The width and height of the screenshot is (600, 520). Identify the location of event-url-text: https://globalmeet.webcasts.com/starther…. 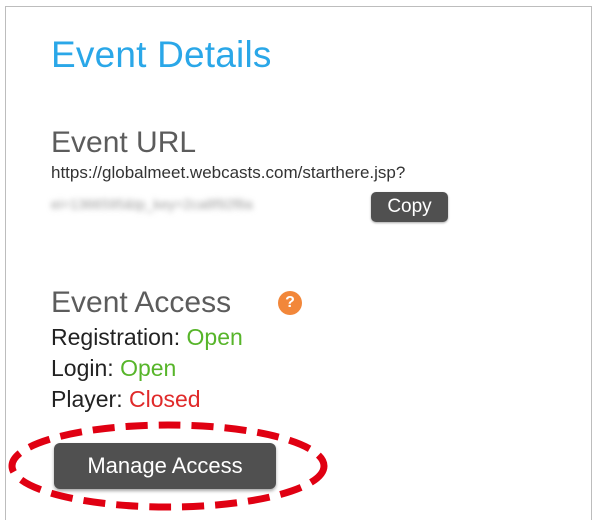
(228, 172).